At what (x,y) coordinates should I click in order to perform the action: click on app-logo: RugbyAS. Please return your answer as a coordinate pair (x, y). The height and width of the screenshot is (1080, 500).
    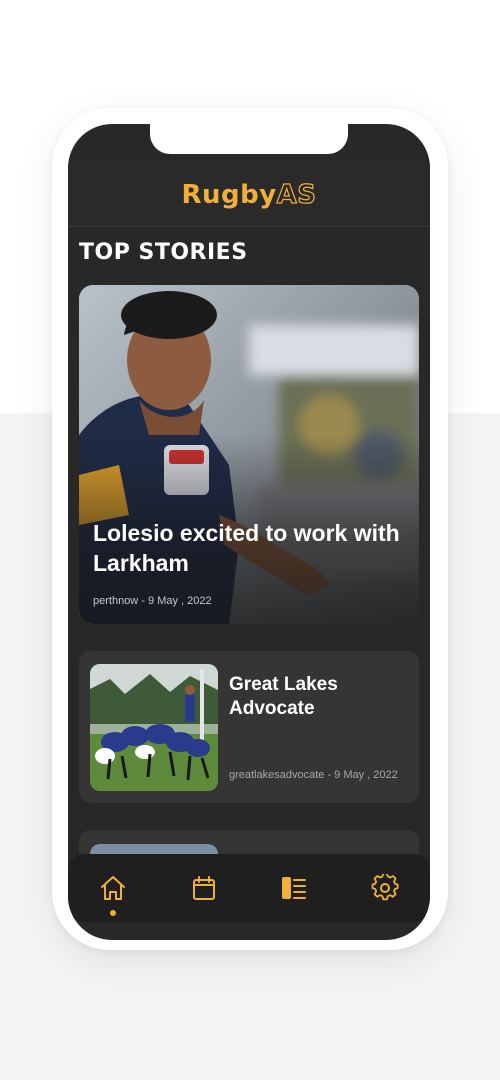
    Looking at the image, I should click on (249, 194).